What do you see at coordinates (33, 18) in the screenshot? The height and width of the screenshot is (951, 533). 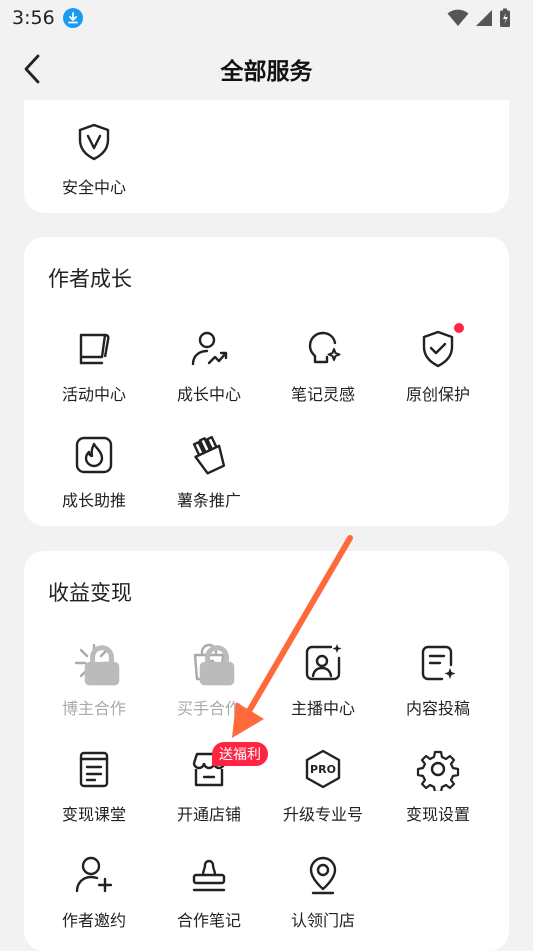 I see `status-time: 3:56` at bounding box center [33, 18].